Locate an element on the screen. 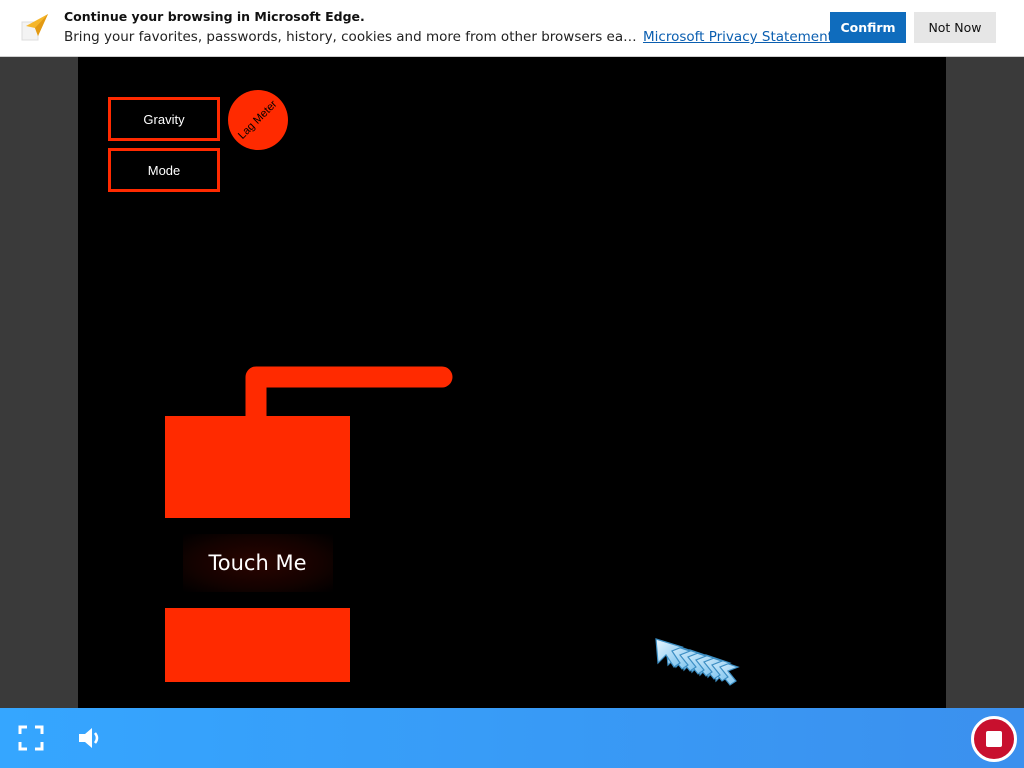 Image resolution: width=1024 pixels, height=768 pixels. touch-me-button: Touch Me is located at coordinates (257, 563).